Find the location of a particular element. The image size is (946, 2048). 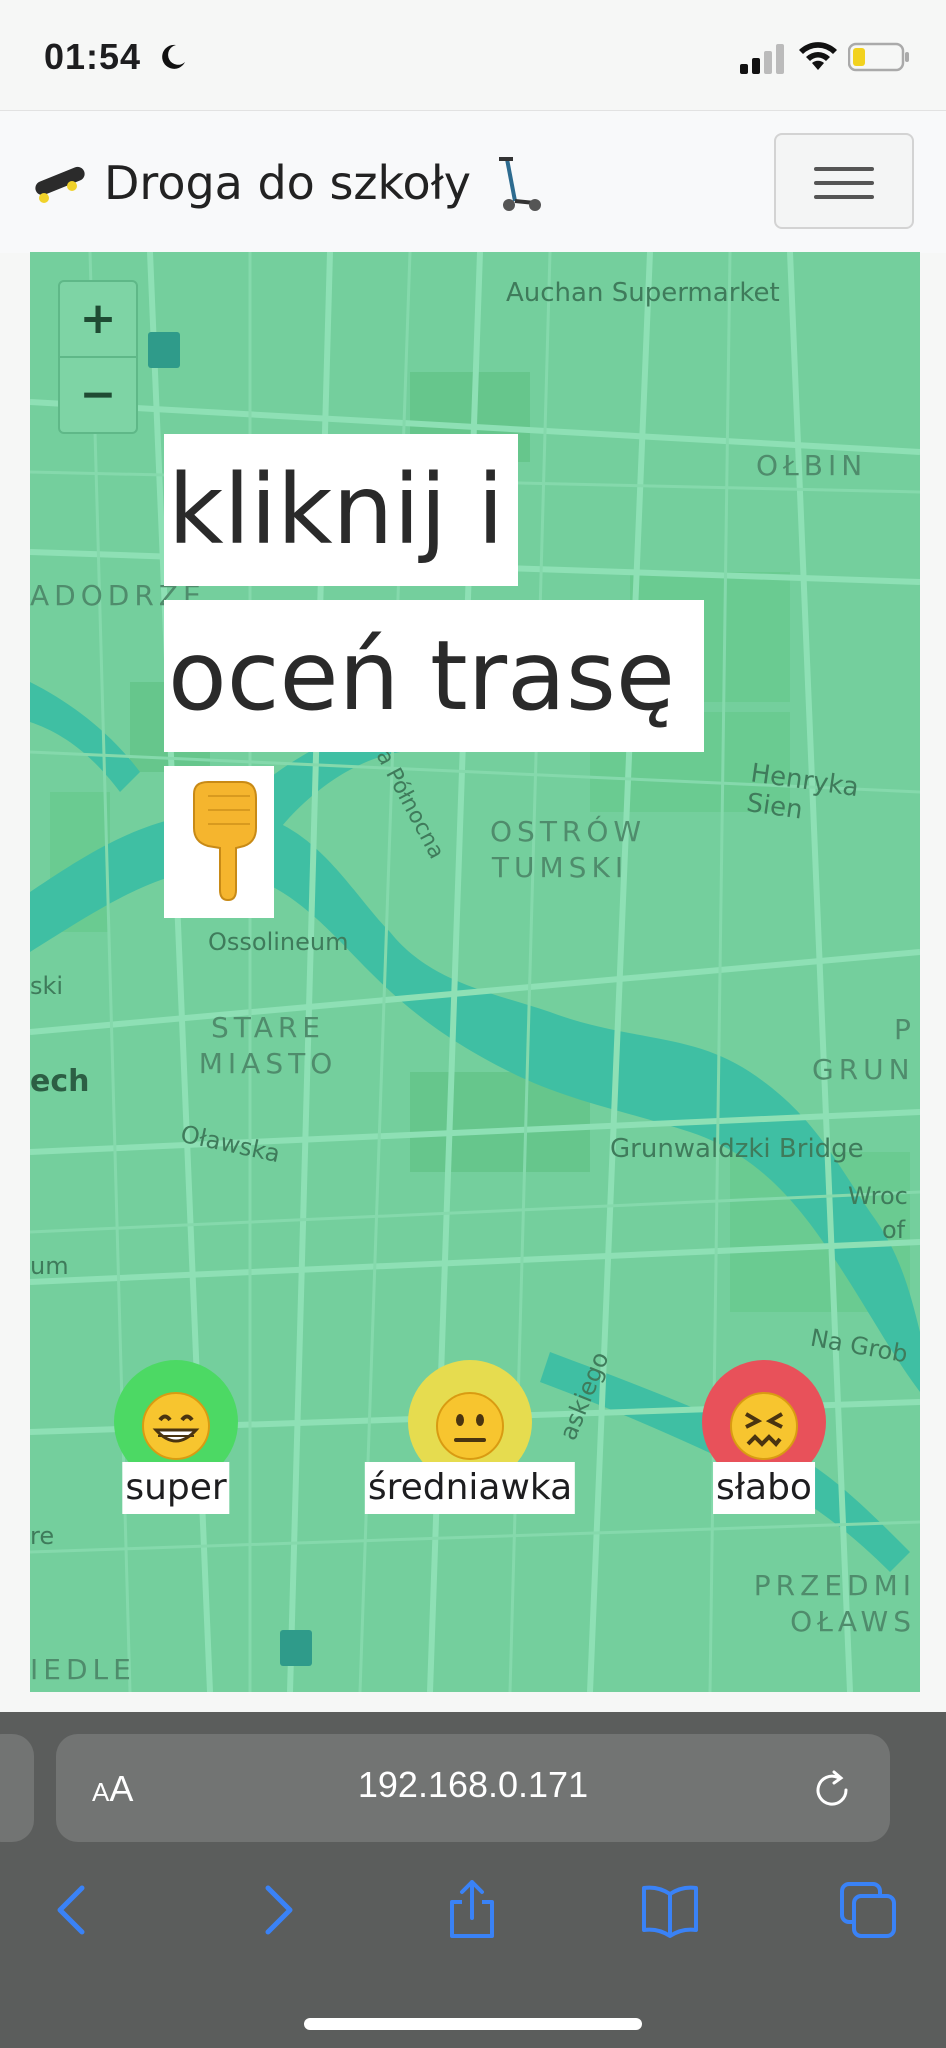

navbar: Droga do szkoły is located at coordinates (473, 181).